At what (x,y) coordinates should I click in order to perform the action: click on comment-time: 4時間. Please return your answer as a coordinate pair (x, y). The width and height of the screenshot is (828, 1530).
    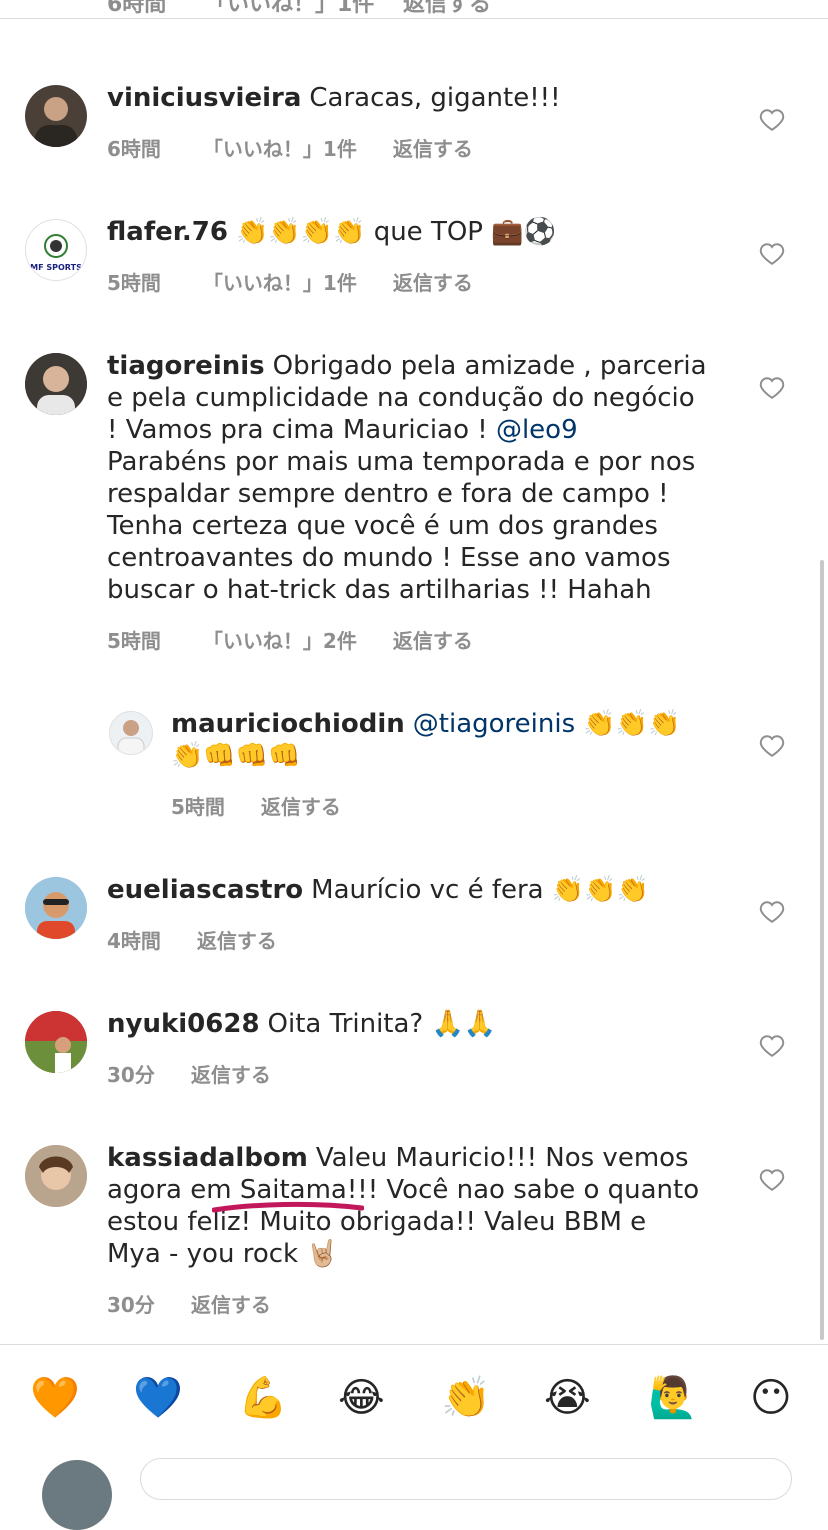
    Looking at the image, I should click on (134, 941).